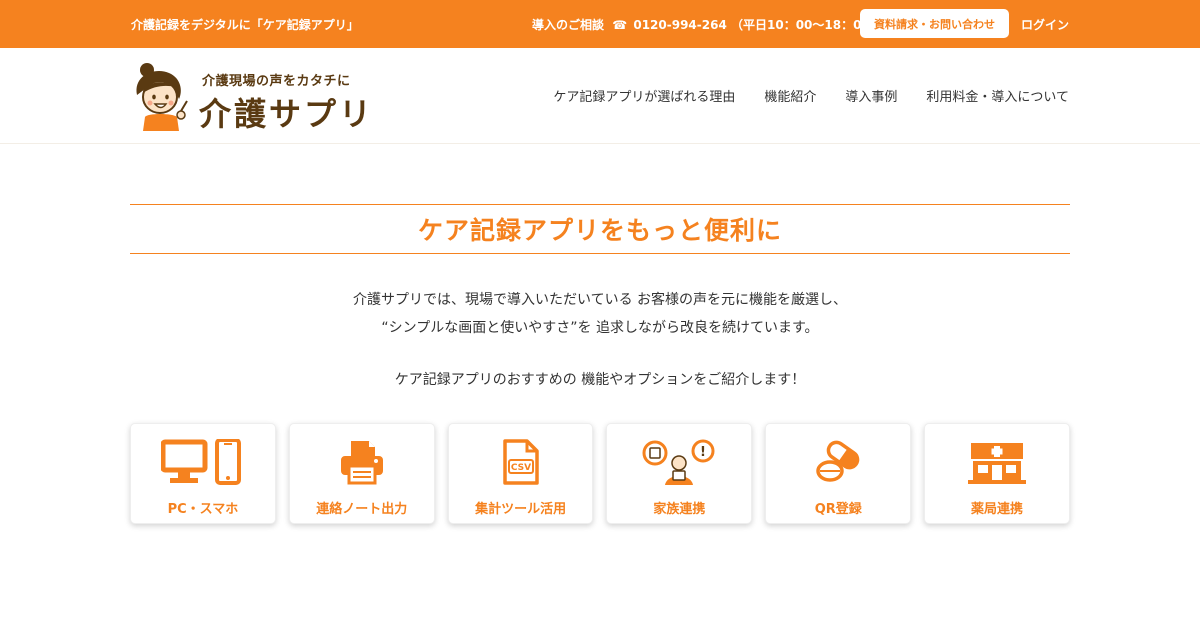 The width and height of the screenshot is (1200, 618). I want to click on inquiry-button: 資料請求・お問い合わせ, so click(934, 23).